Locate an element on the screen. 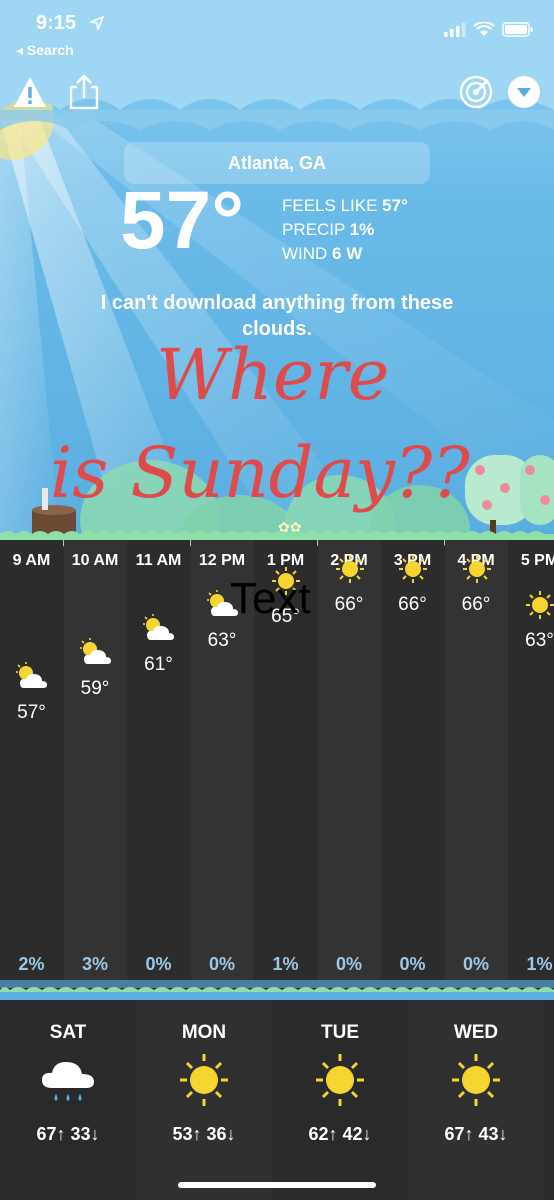 This screenshot has width=554, height=1200. hourly-precip: 3% is located at coordinates (94, 964).